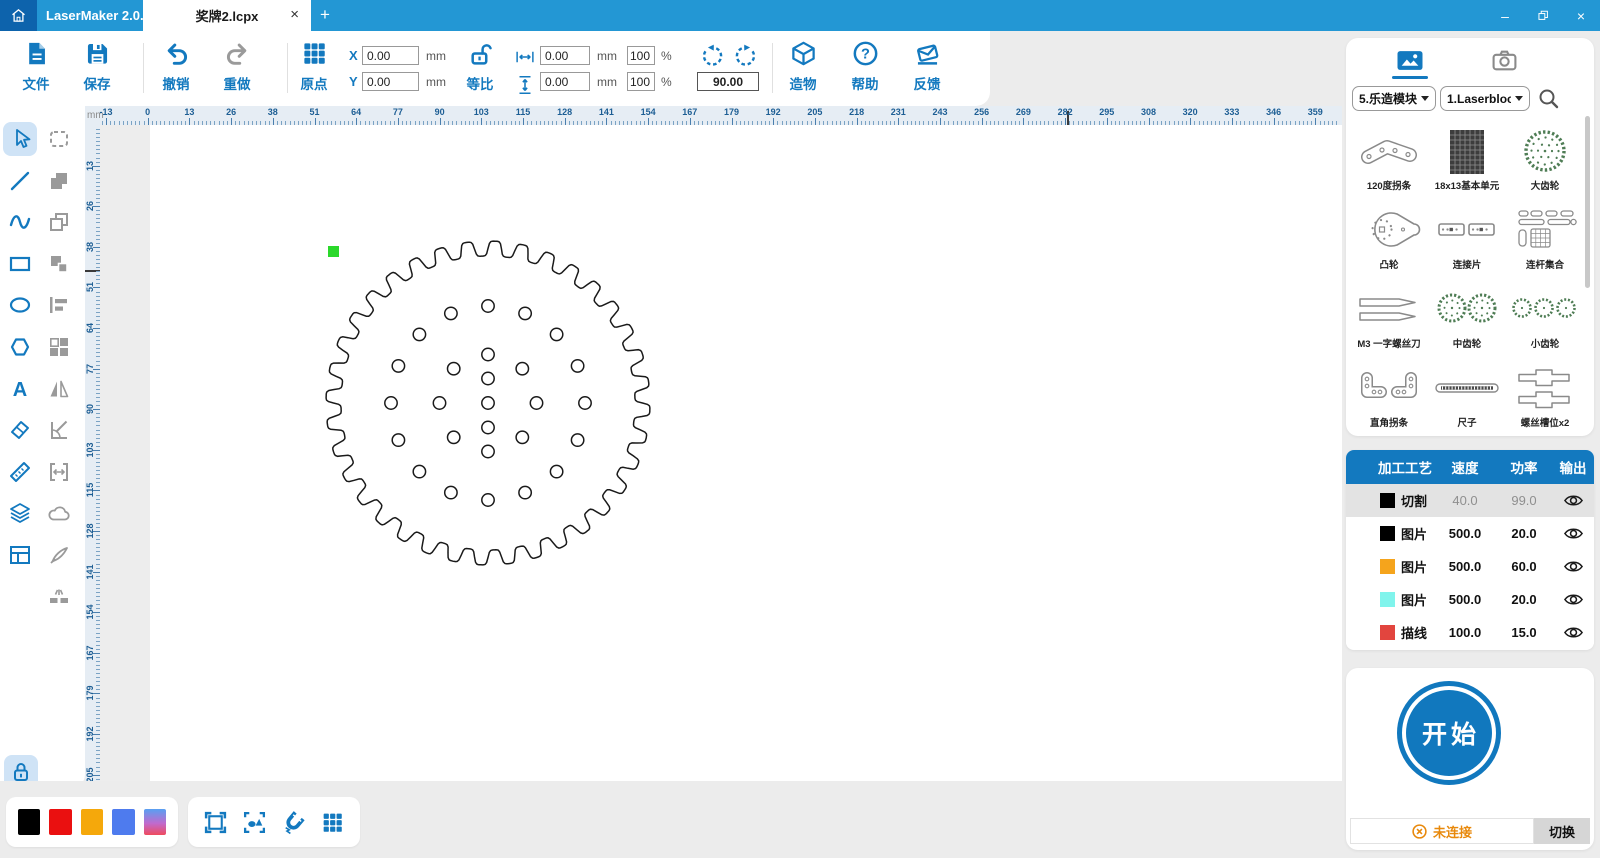  Describe the element at coordinates (59, 222) in the screenshot. I see `copy-tool` at that location.